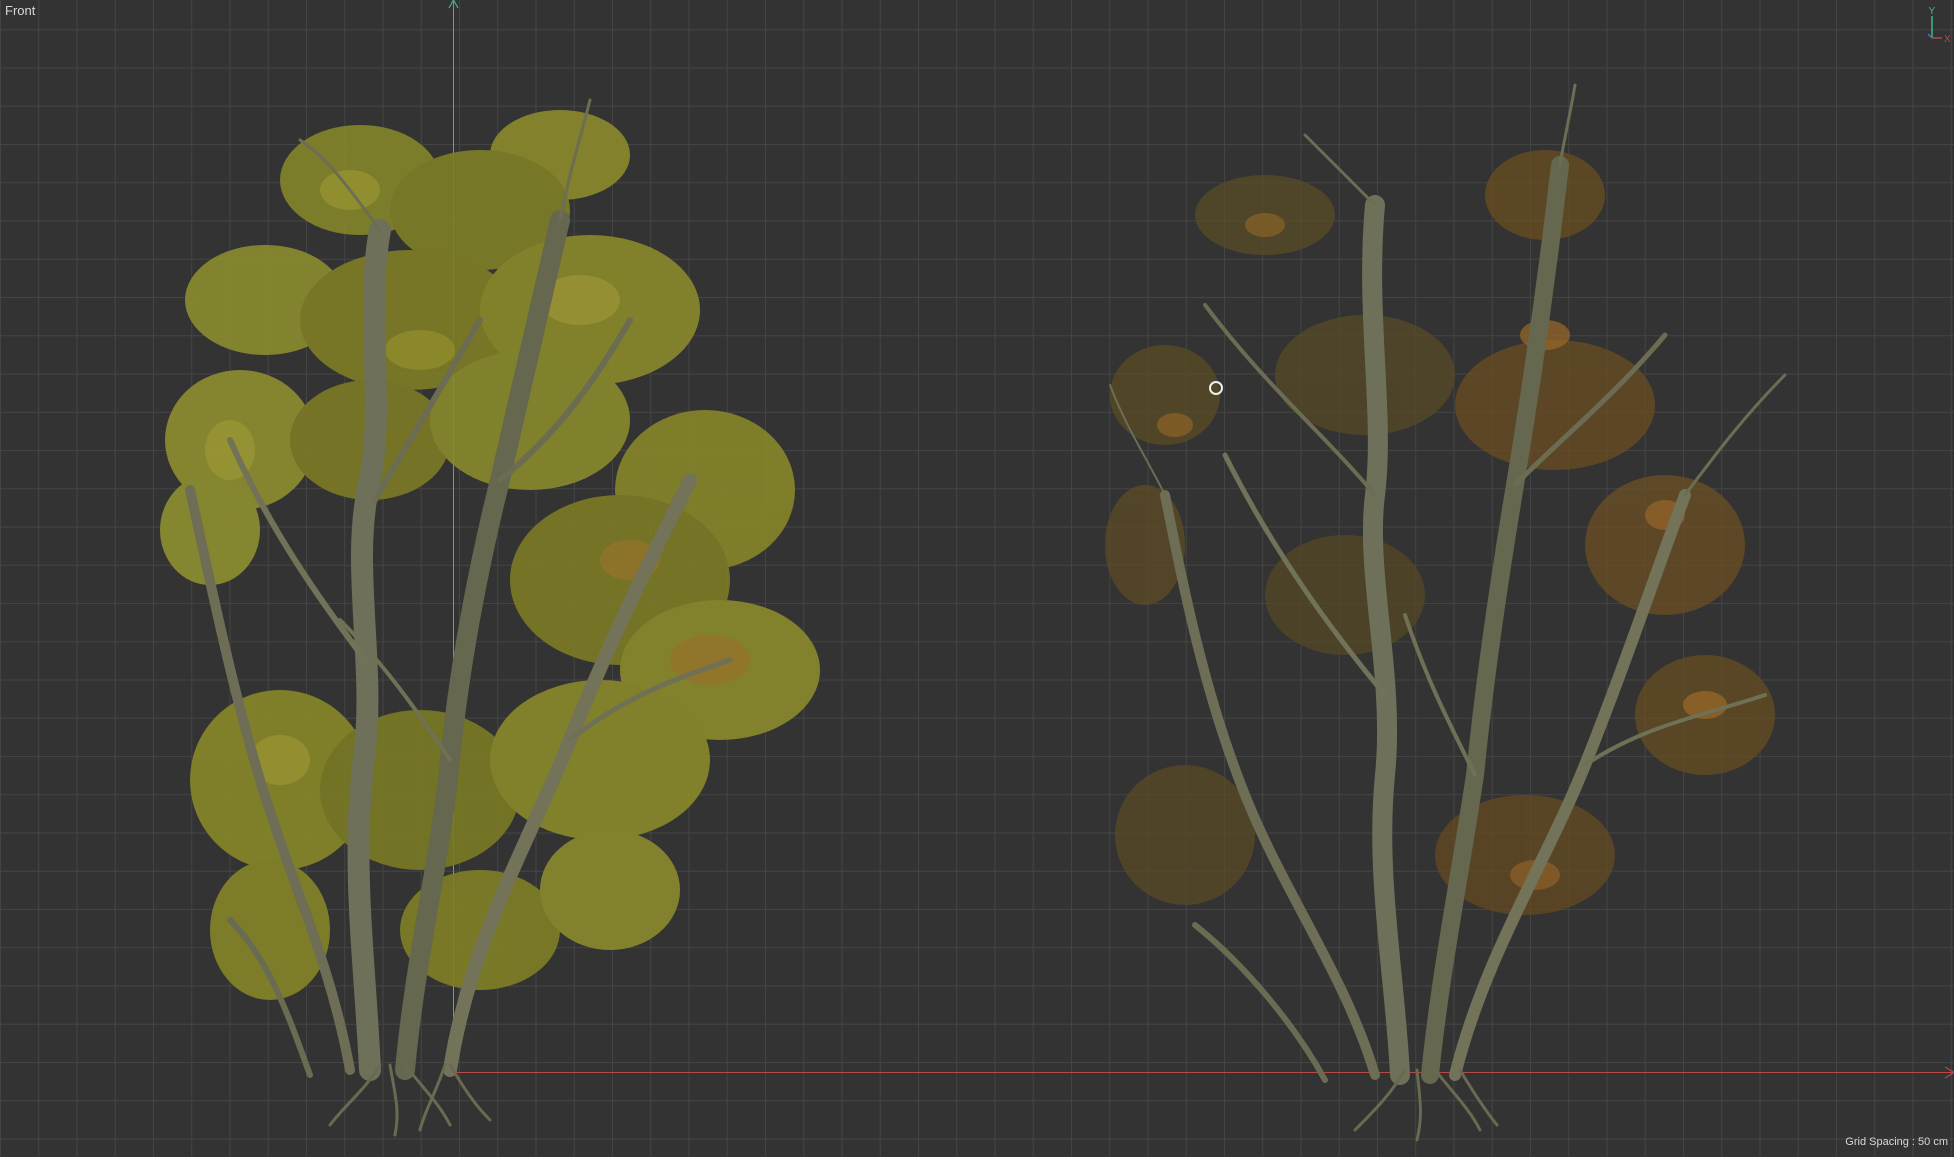  What do you see at coordinates (1932, 11) in the screenshot?
I see `gizmo-y-label: Y` at bounding box center [1932, 11].